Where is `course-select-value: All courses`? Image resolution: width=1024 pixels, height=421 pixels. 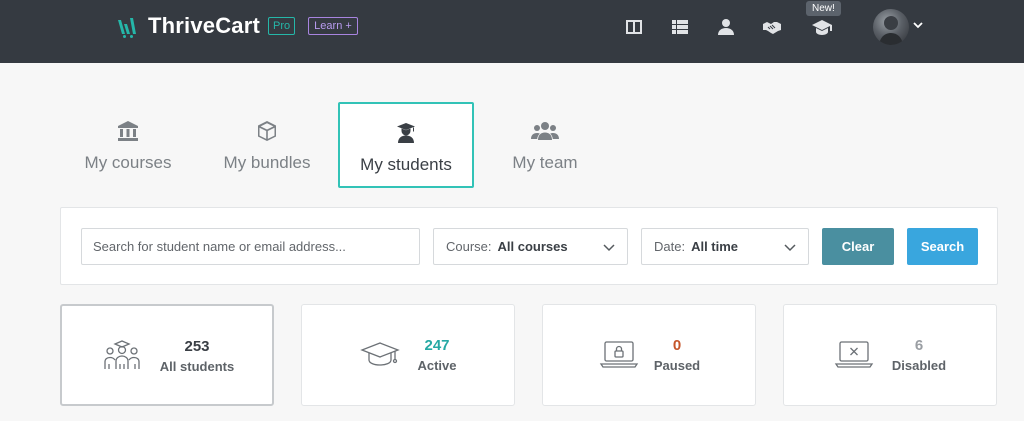
course-select-value: All courses is located at coordinates (532, 246).